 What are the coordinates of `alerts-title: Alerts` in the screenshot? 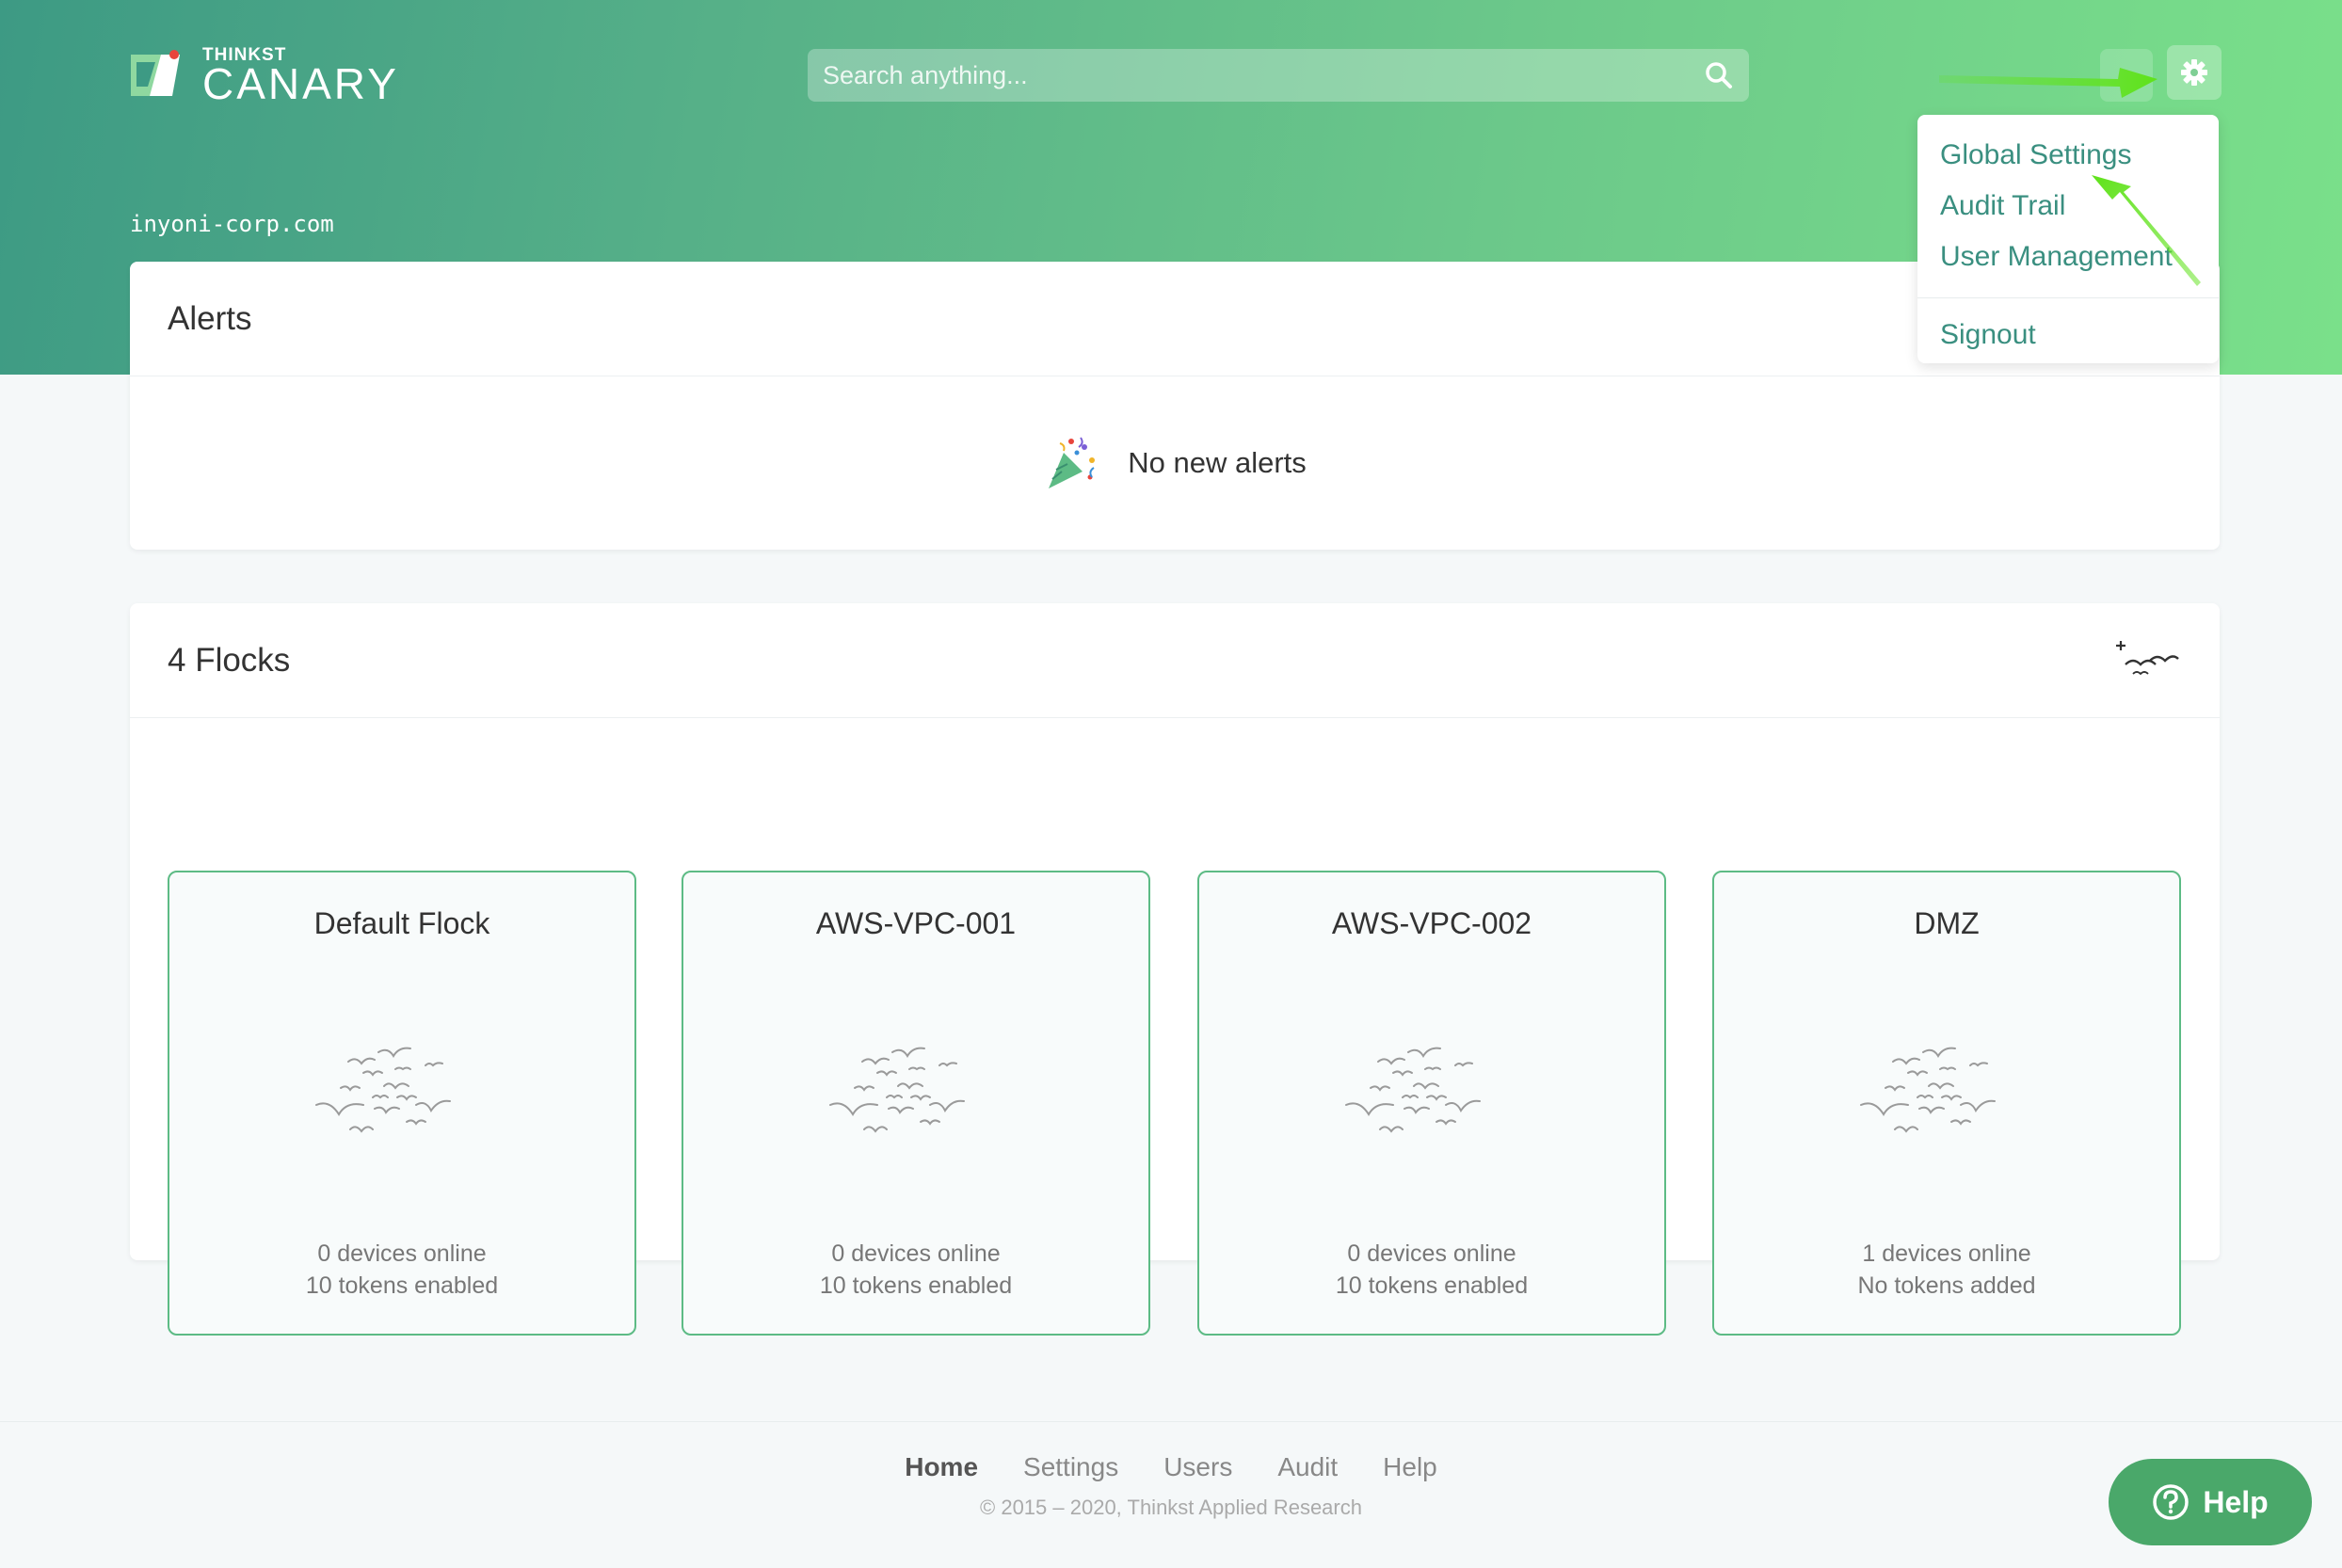 It's located at (210, 318).